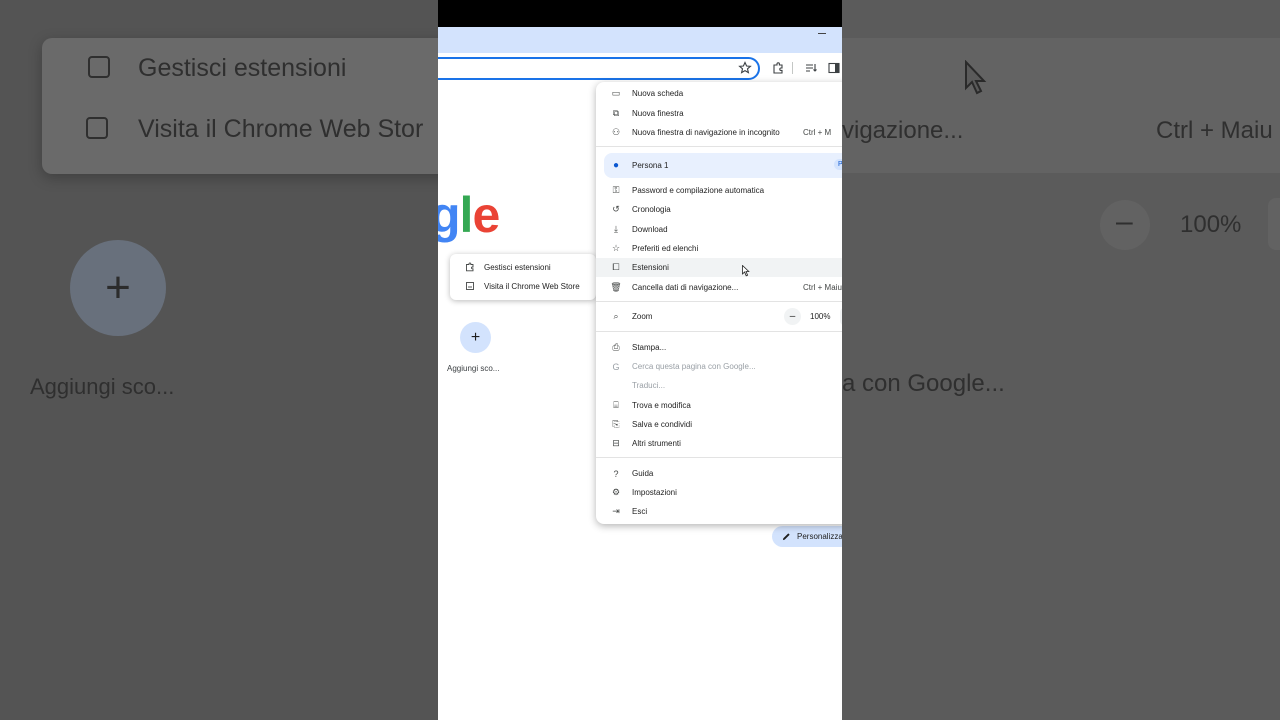 The image size is (1280, 720). Describe the element at coordinates (719, 229) in the screenshot. I see `menu-item-downloads: ⤓ Download` at that location.